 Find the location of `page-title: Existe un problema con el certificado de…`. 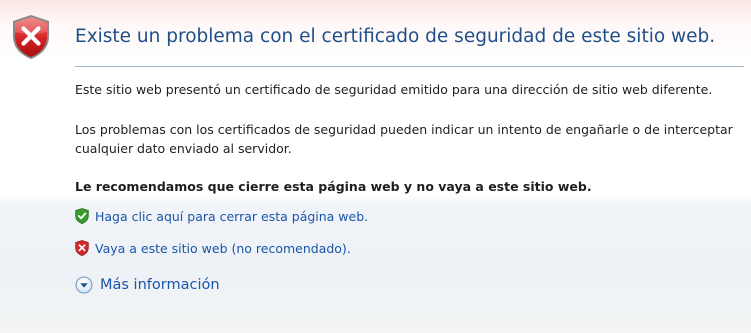

page-title: Existe un problema con el certificado de… is located at coordinates (395, 36).